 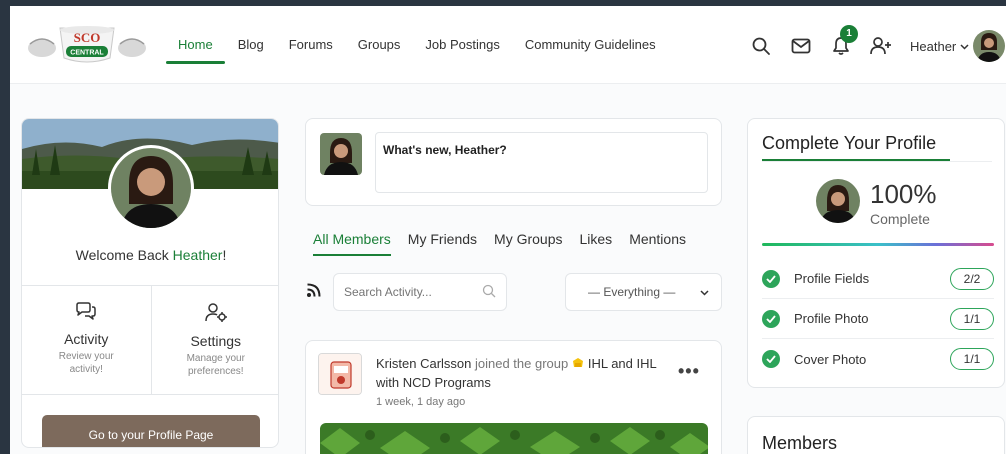 What do you see at coordinates (800, 443) in the screenshot?
I see `members-title: Members` at bounding box center [800, 443].